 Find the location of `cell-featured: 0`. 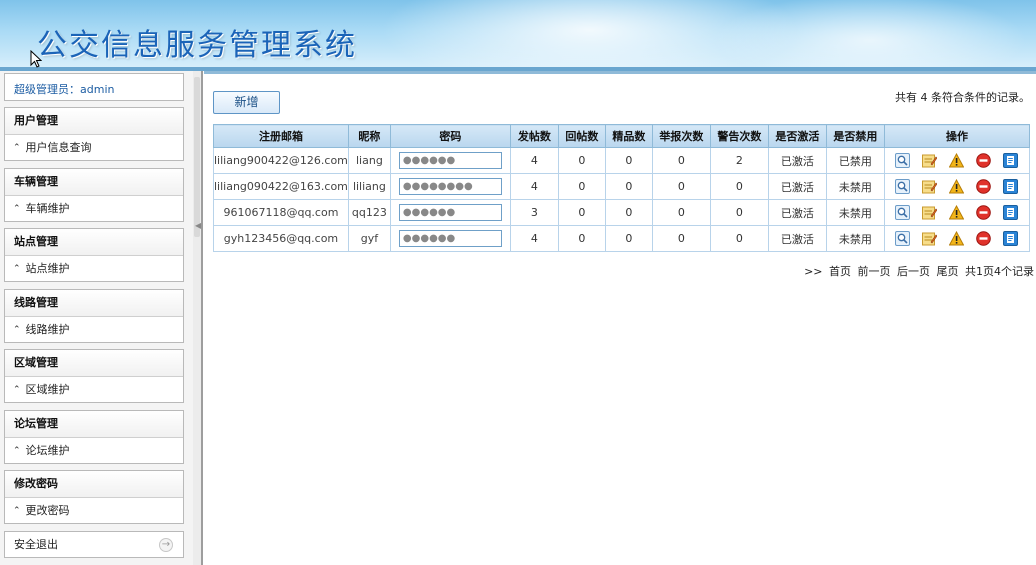

cell-featured: 0 is located at coordinates (628, 238).